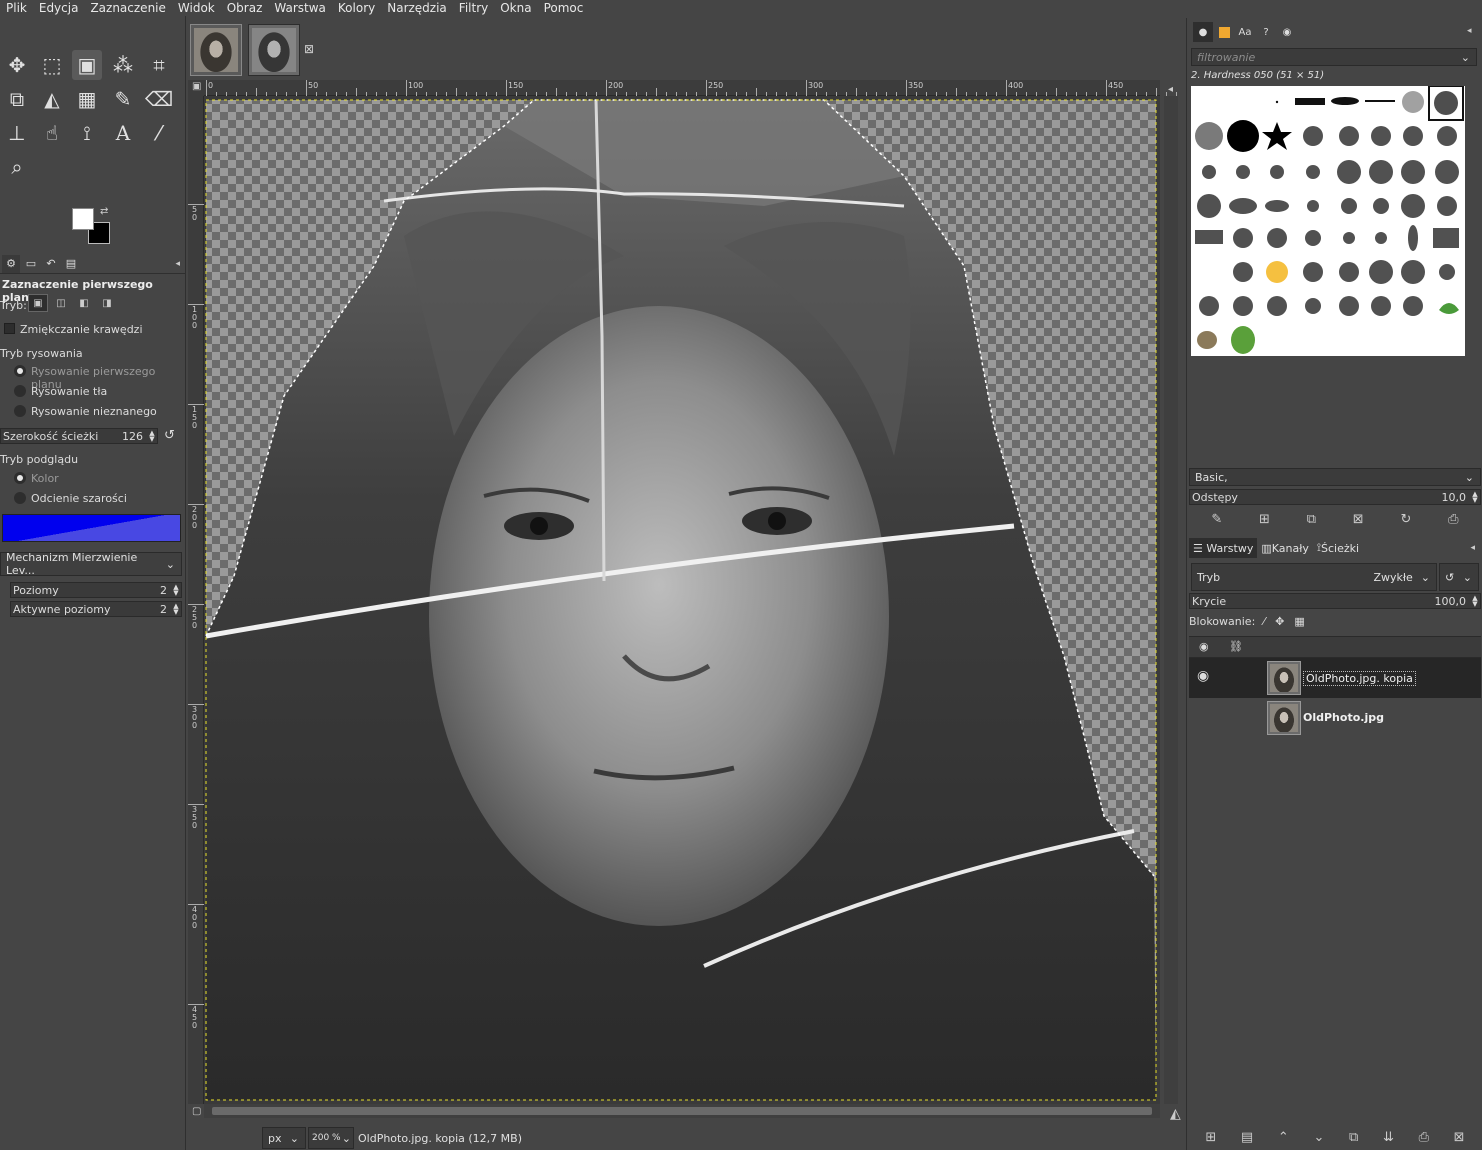 Image resolution: width=1482 pixels, height=1150 pixels. I want to click on foreground-select-tool-icon: ▣, so click(87, 65).